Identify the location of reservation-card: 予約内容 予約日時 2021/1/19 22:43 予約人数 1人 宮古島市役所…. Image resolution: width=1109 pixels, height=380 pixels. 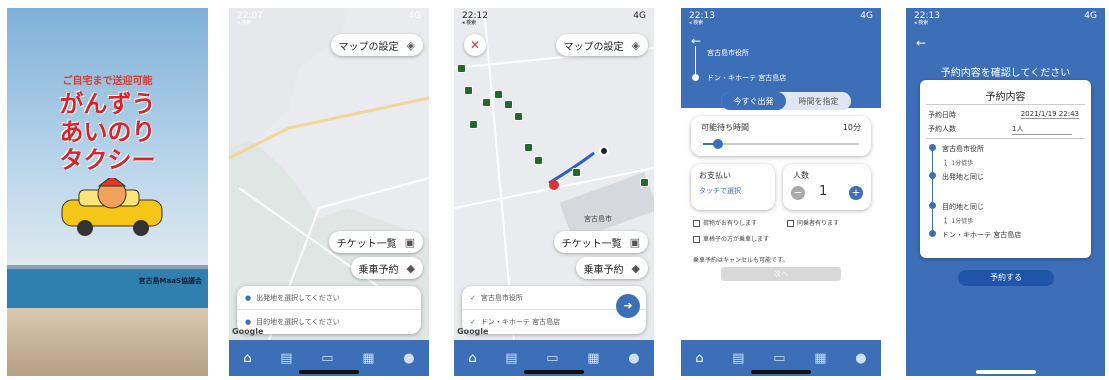
(1005, 169).